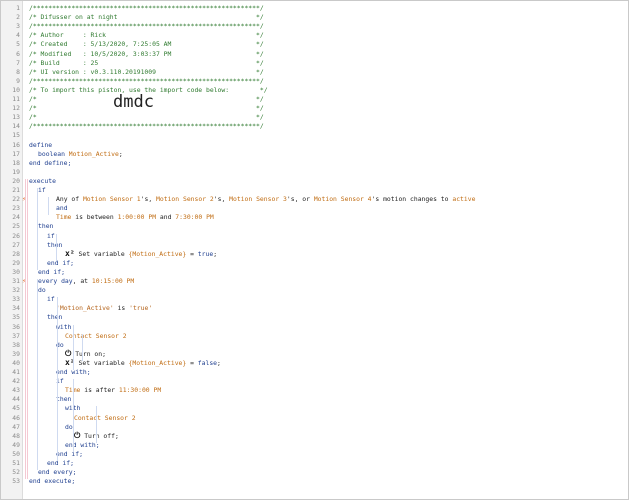 The height and width of the screenshot is (500, 629). I want to click on line-number: 17, so click(16, 153).